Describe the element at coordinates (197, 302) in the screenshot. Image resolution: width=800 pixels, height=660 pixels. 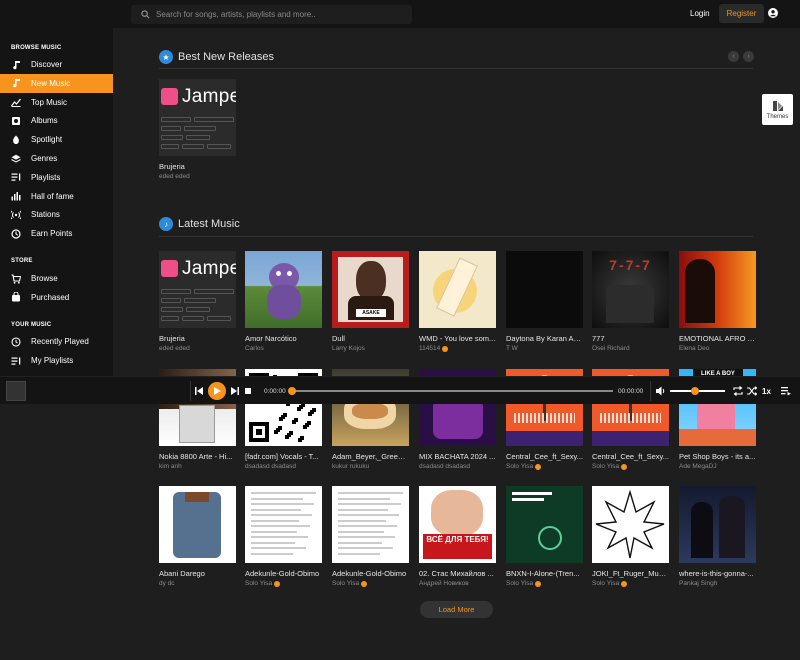
I see `music-card: Jampea Brujeria eded eded` at that location.